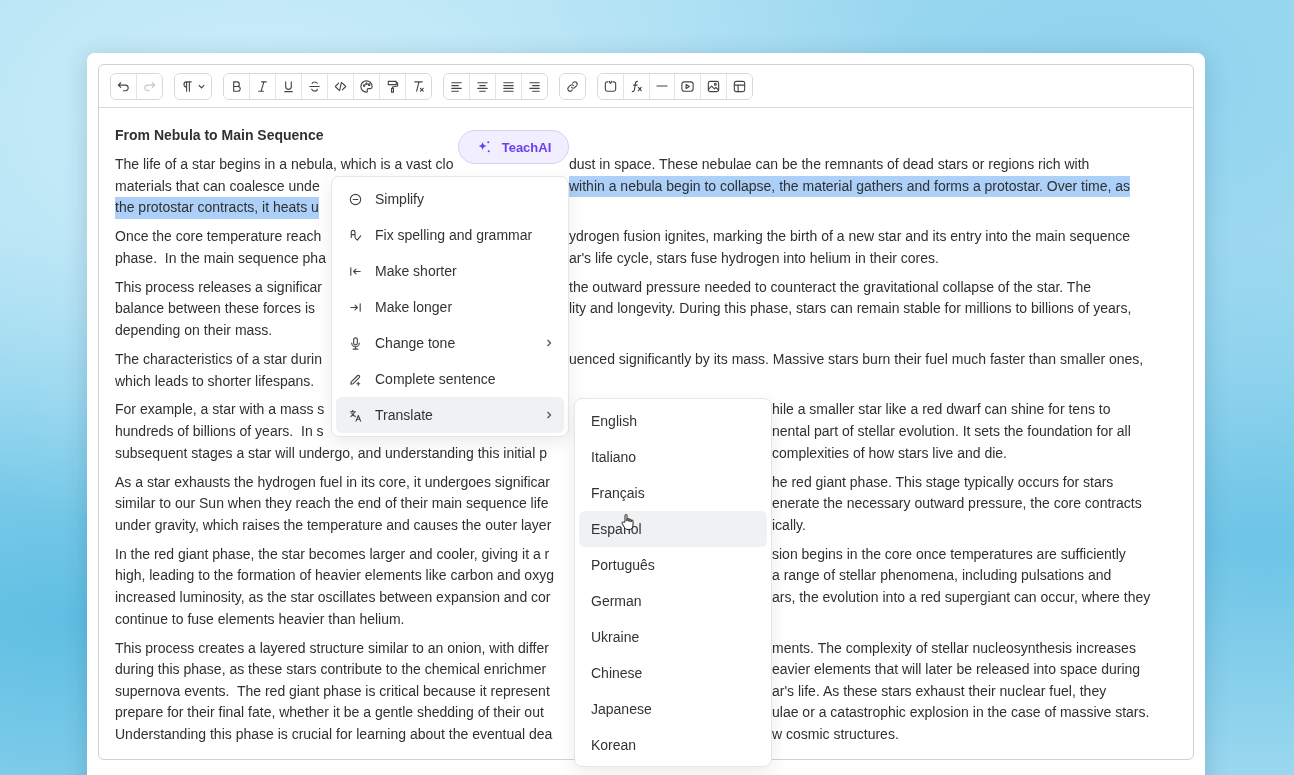  What do you see at coordinates (331, 453) in the screenshot?
I see `paragraph-text: subsequent stages a star will undergo, and understanding this initial p` at bounding box center [331, 453].